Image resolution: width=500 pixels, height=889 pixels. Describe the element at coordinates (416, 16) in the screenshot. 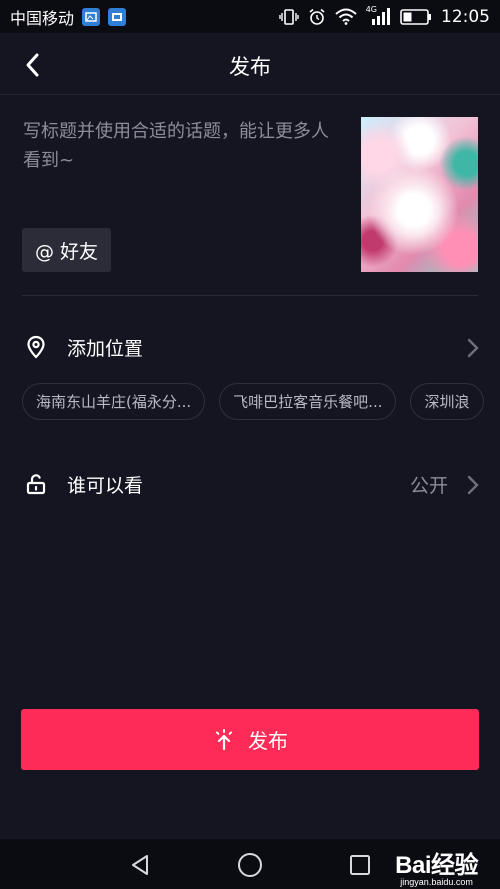

I see `battery-icon` at that location.